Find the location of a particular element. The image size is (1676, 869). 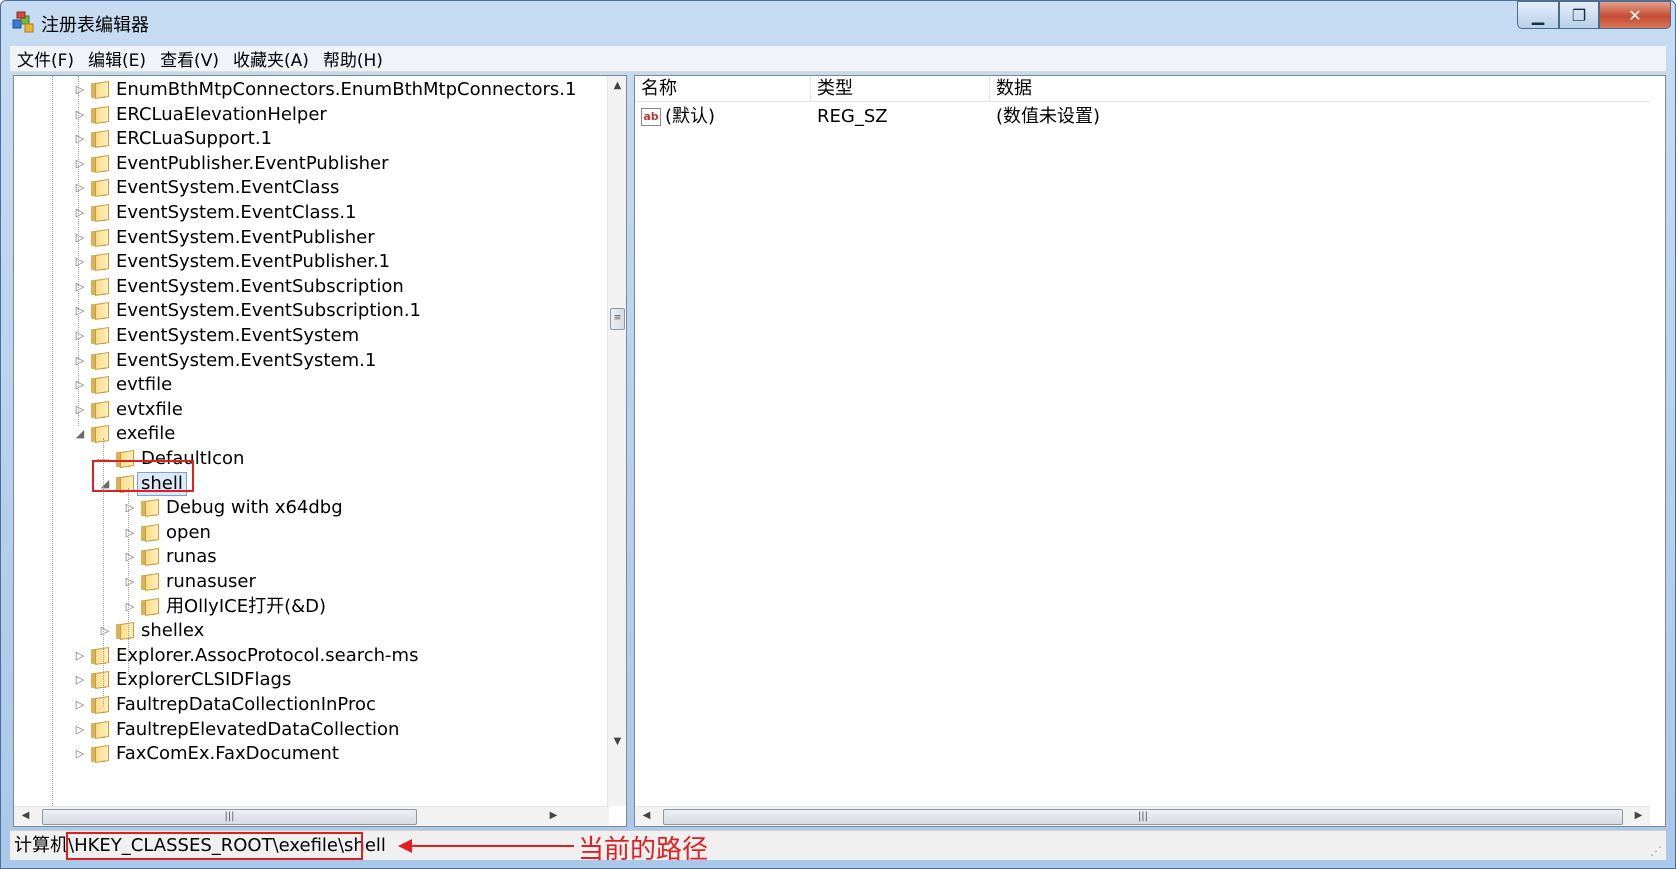

tree-node: ▷ EventSystem.EventSystem is located at coordinates (311, 336).